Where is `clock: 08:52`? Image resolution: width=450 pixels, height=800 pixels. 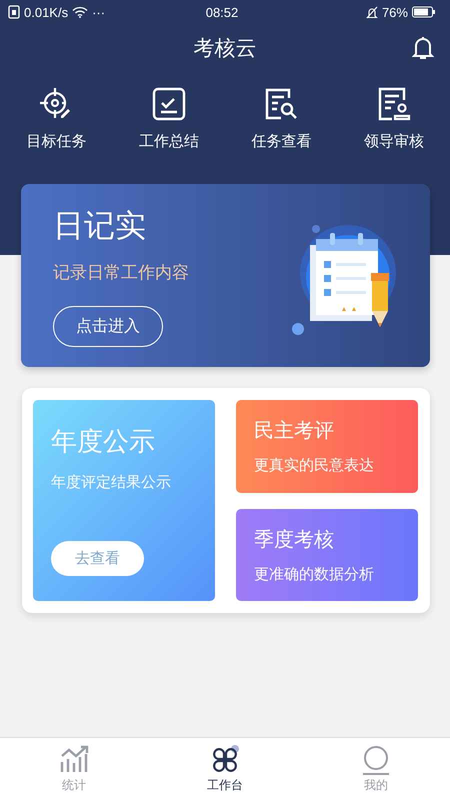
clock: 08:52 is located at coordinates (222, 12).